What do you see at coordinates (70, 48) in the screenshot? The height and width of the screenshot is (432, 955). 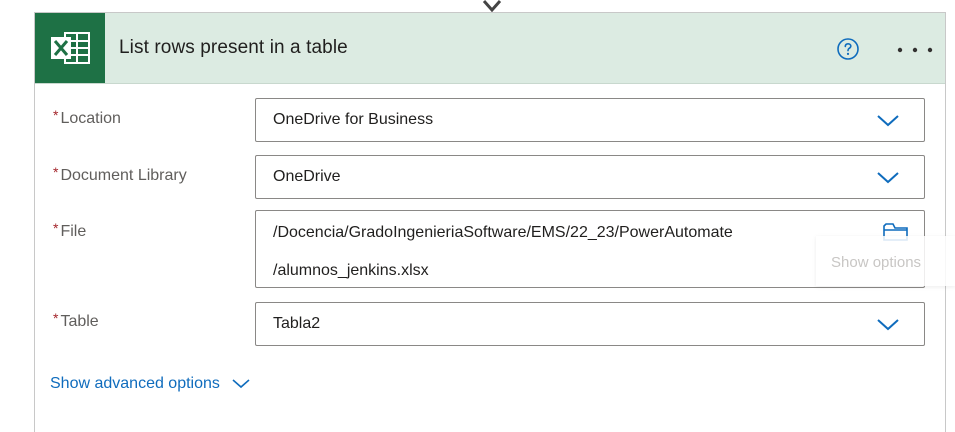 I see `excel-icon` at bounding box center [70, 48].